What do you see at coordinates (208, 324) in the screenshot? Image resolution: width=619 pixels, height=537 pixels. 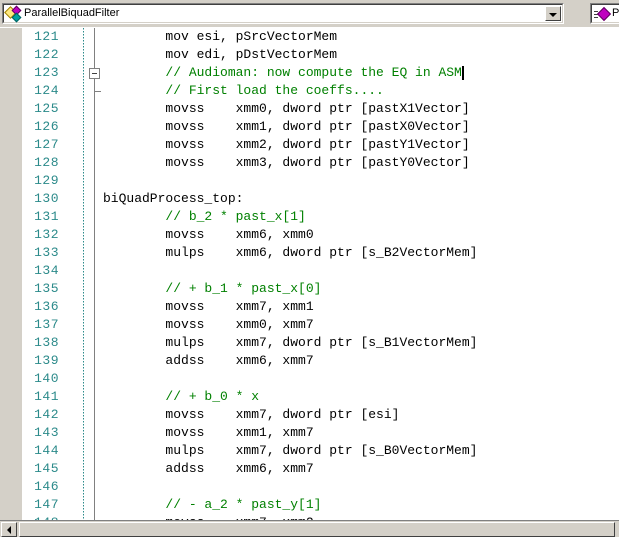 I see `code-text: movss xmm0, xmm7` at bounding box center [208, 324].